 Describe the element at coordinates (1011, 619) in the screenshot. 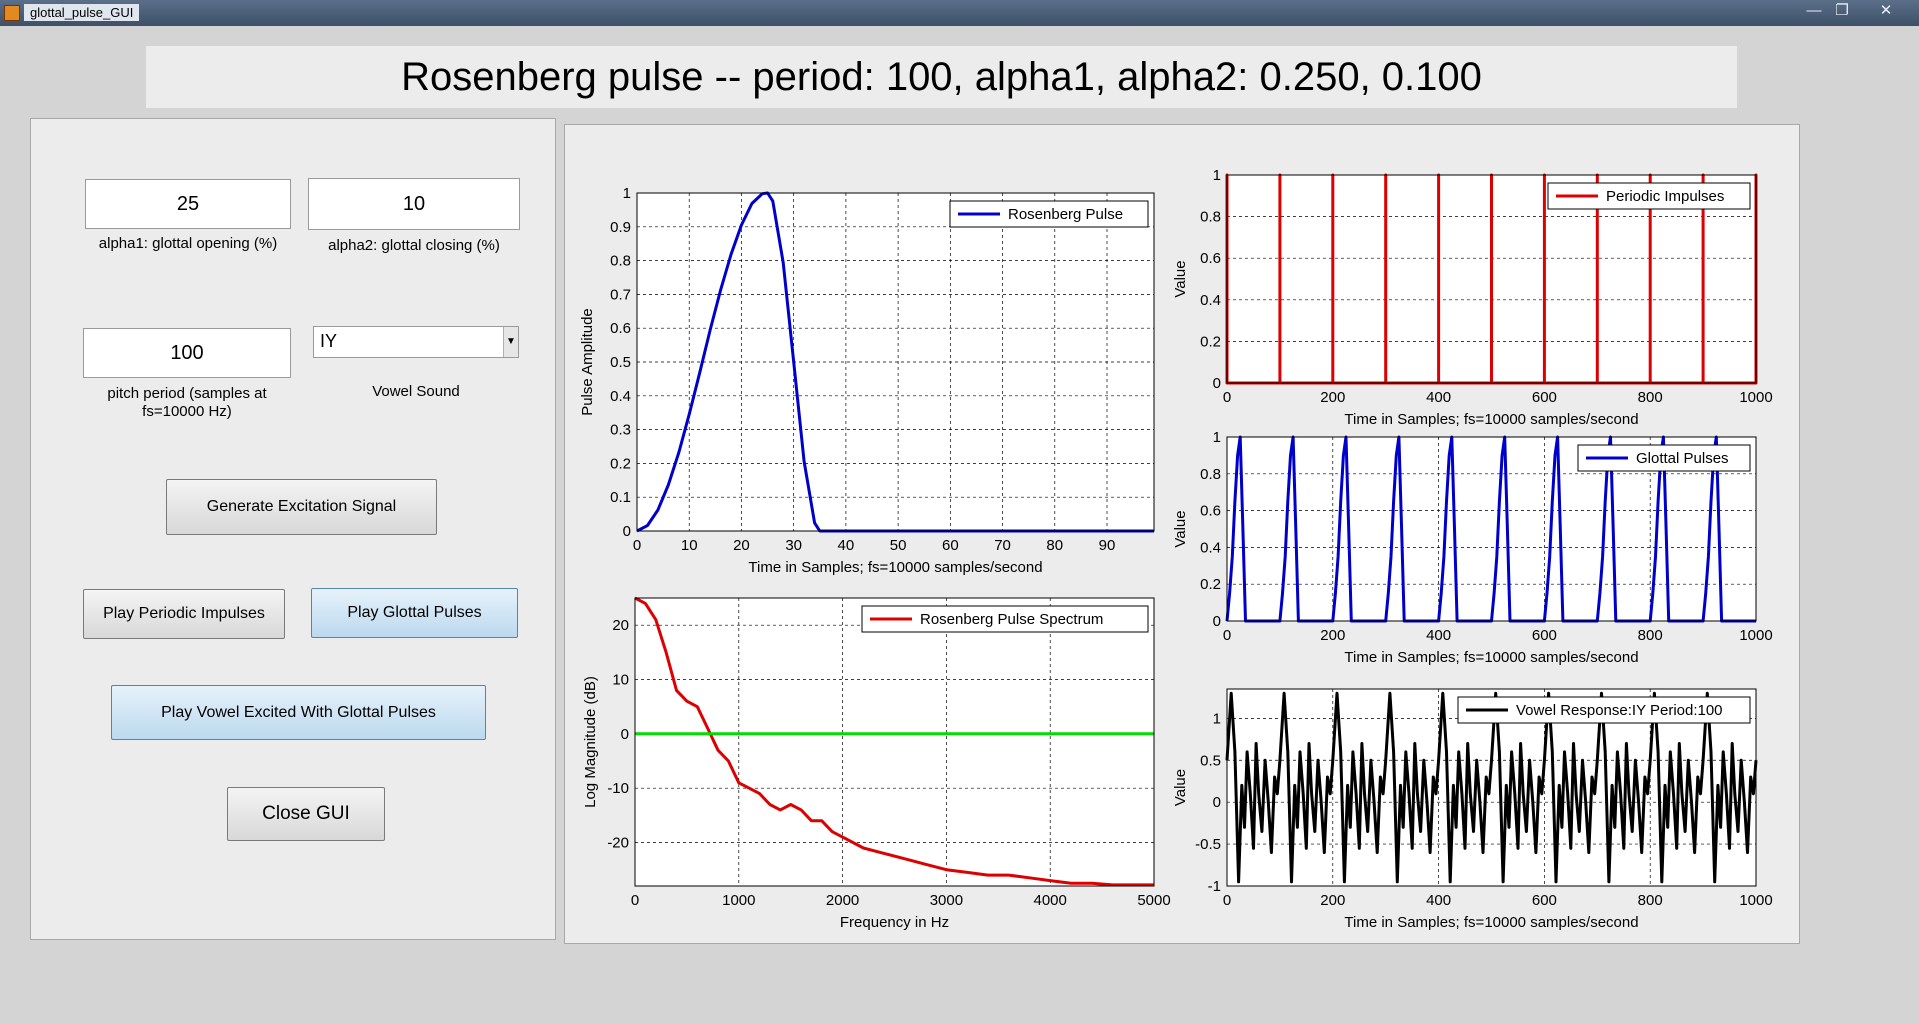

I see `spectrum-legend-label: Rosenberg Pulse Spectrum` at that location.